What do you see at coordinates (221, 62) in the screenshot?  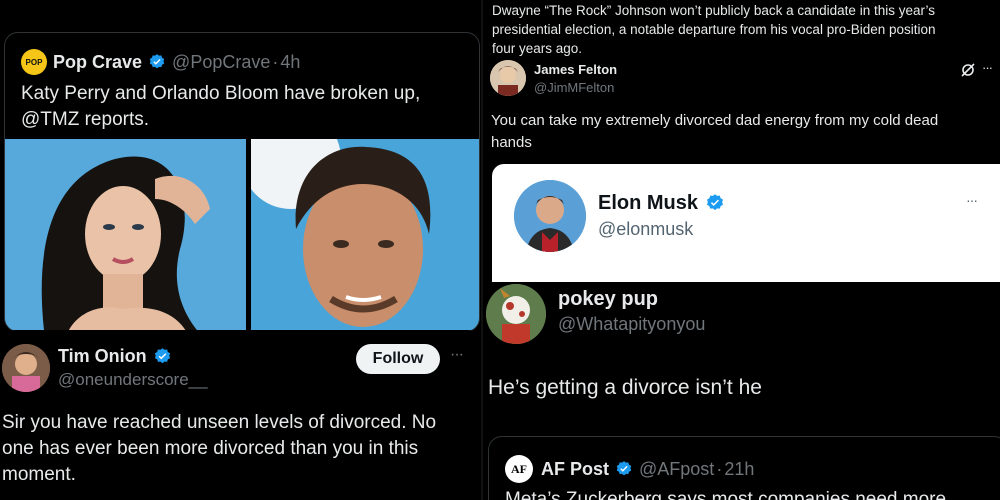 I see `author-handle: @PopCrave` at bounding box center [221, 62].